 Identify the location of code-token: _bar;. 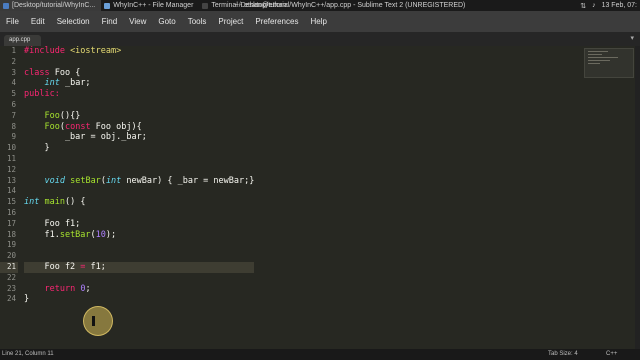
(75, 83).